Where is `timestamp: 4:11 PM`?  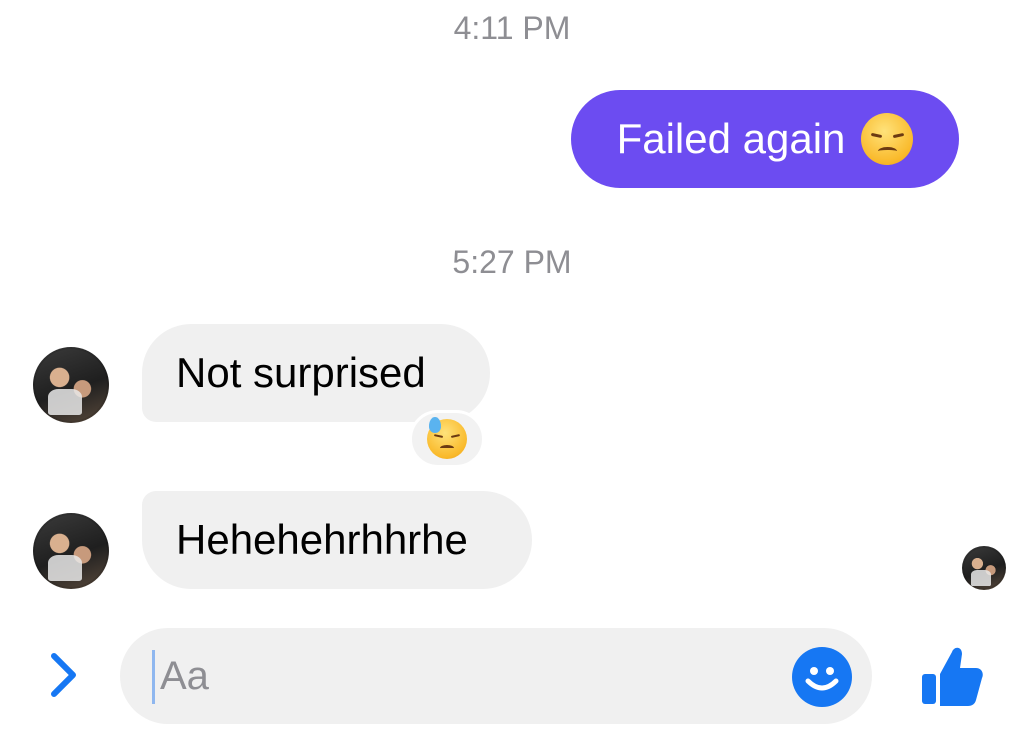 timestamp: 4:11 PM is located at coordinates (512, 28).